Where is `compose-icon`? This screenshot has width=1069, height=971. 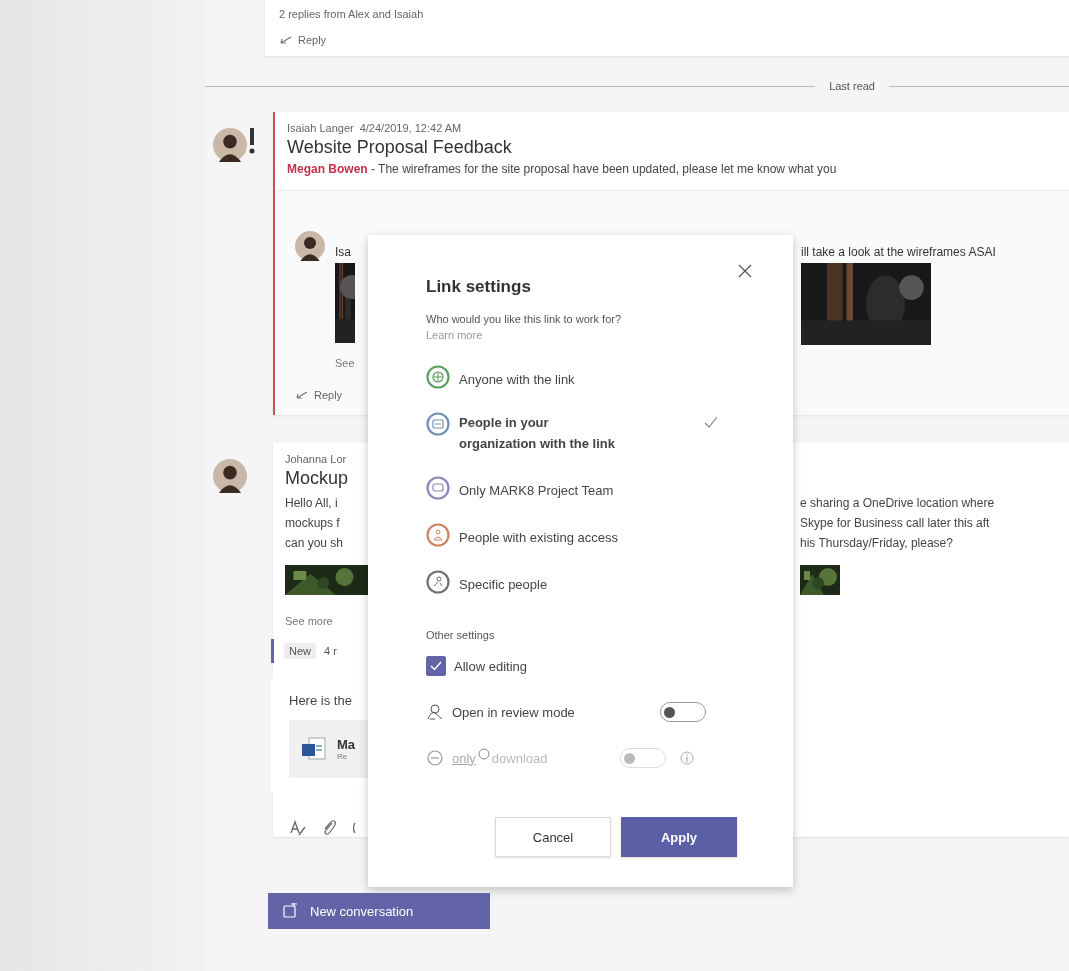 compose-icon is located at coordinates (290, 911).